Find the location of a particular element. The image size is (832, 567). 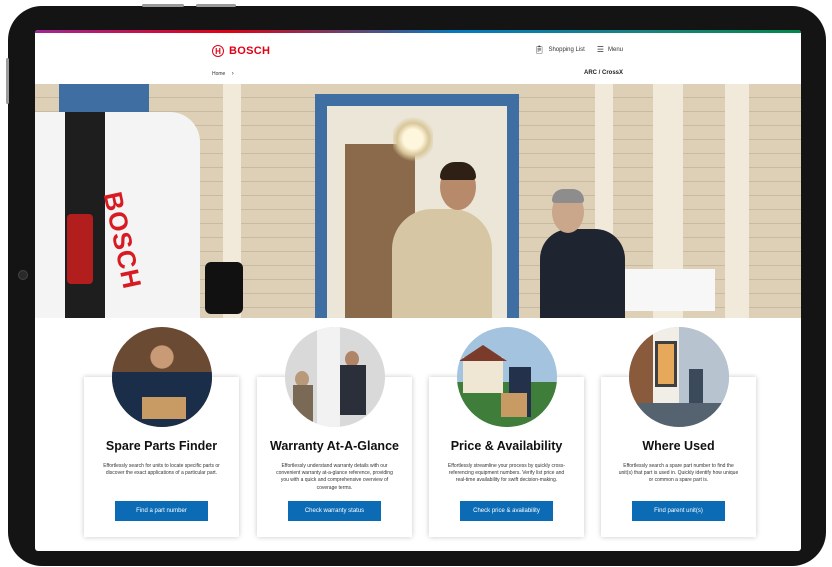

find-parent-units-button: Find parent unit(s) is located at coordinates (678, 511).